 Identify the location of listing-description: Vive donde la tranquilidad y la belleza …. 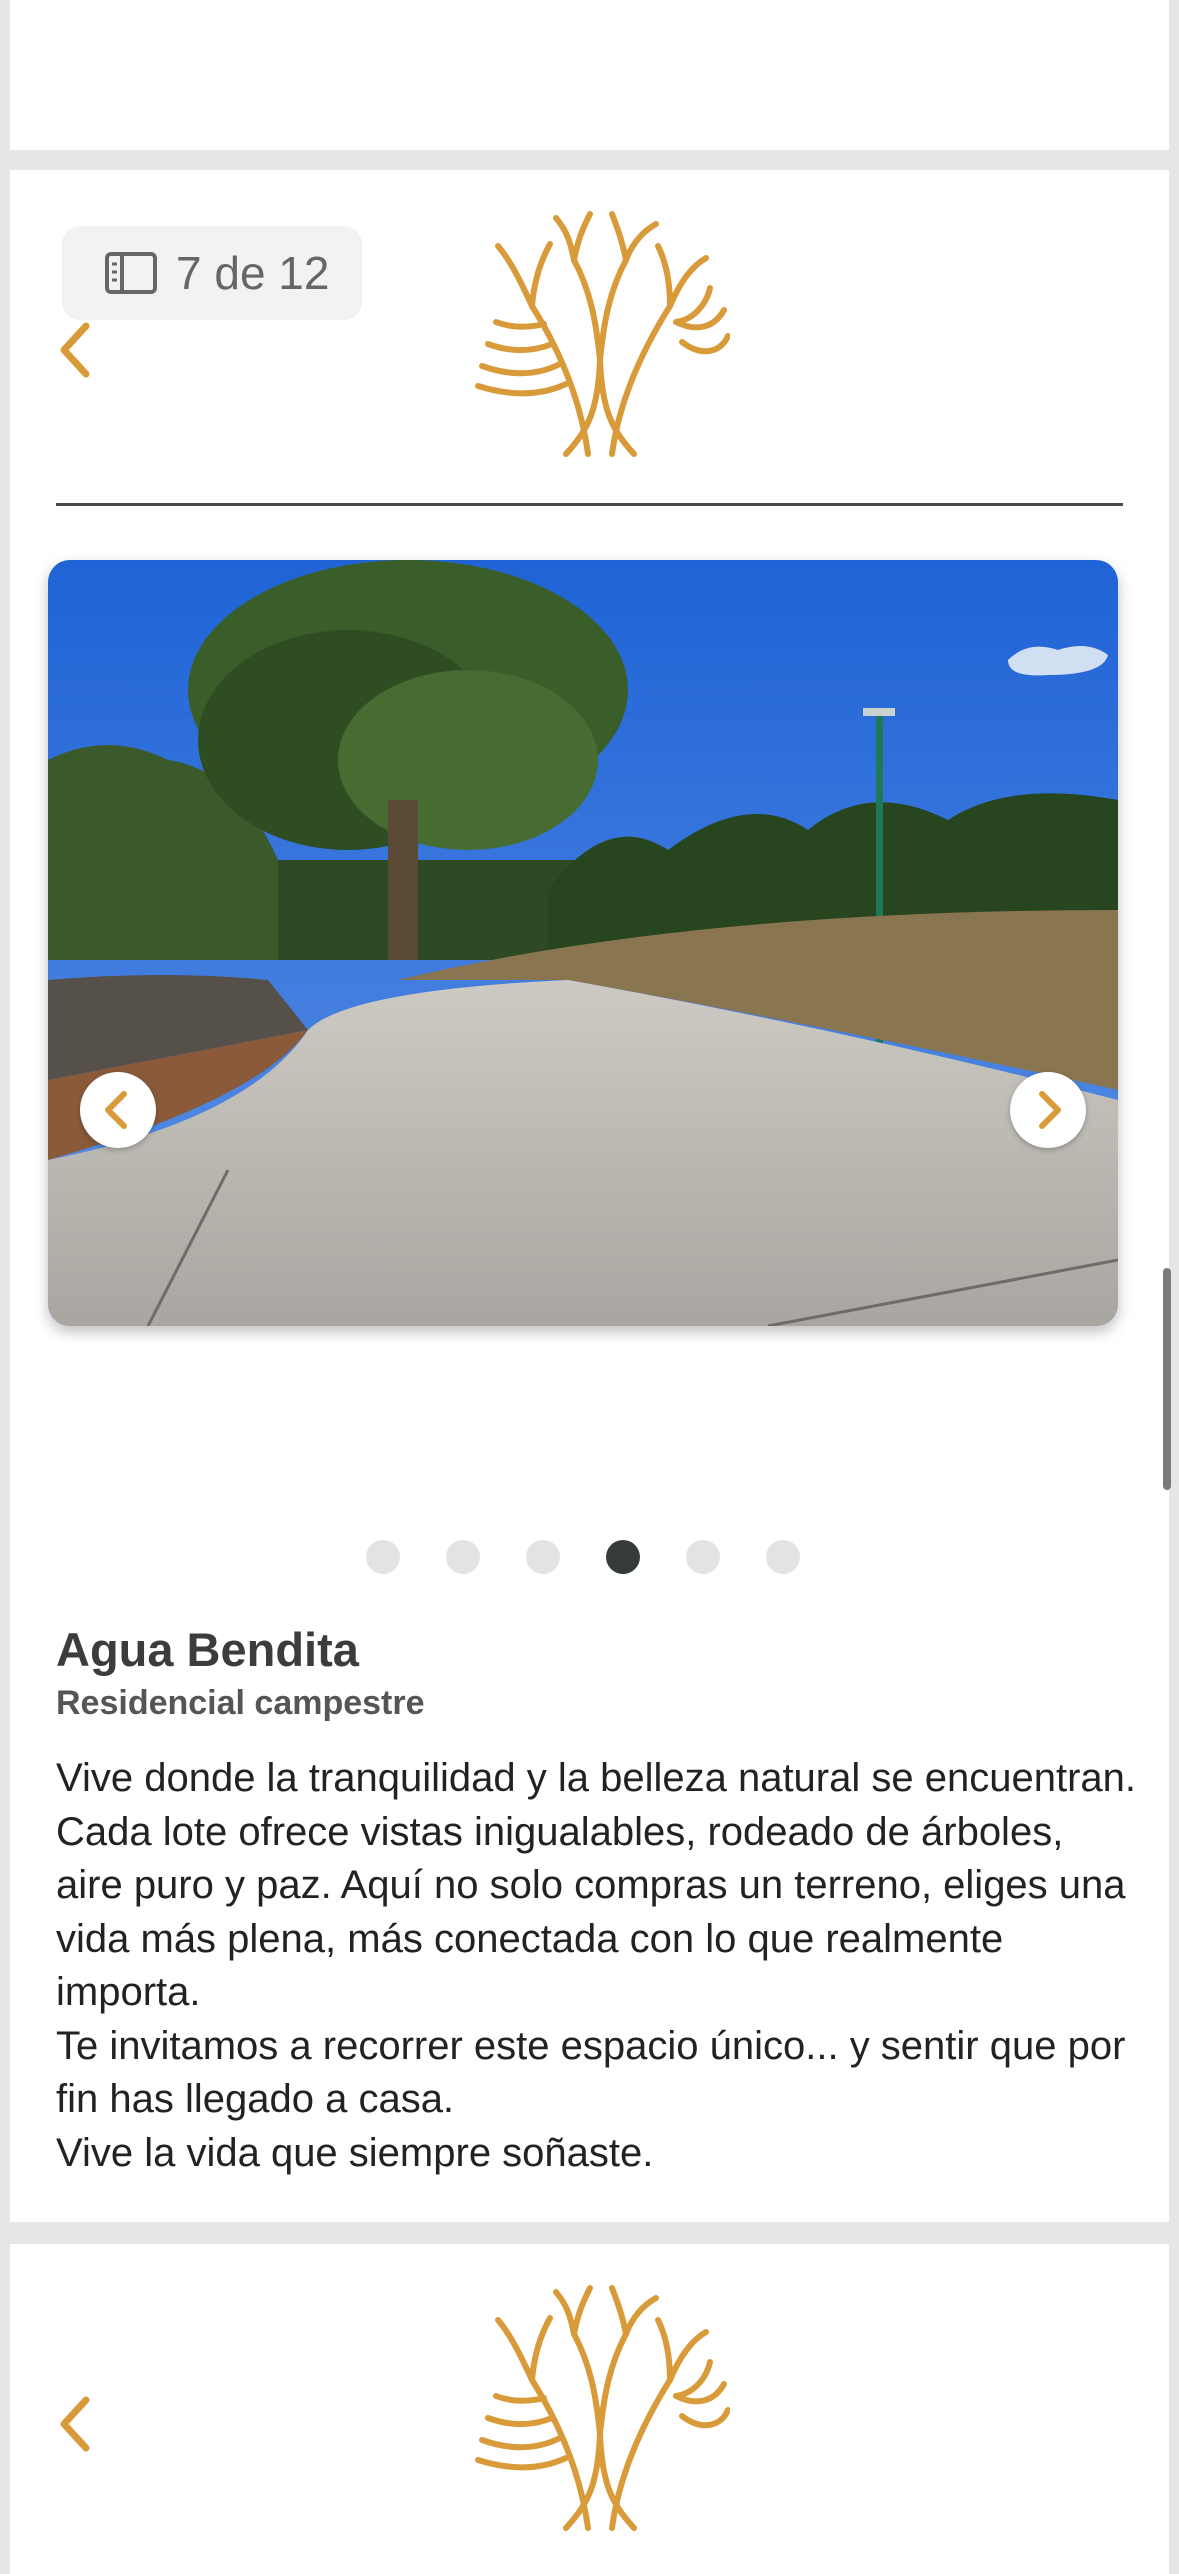
(596, 1965).